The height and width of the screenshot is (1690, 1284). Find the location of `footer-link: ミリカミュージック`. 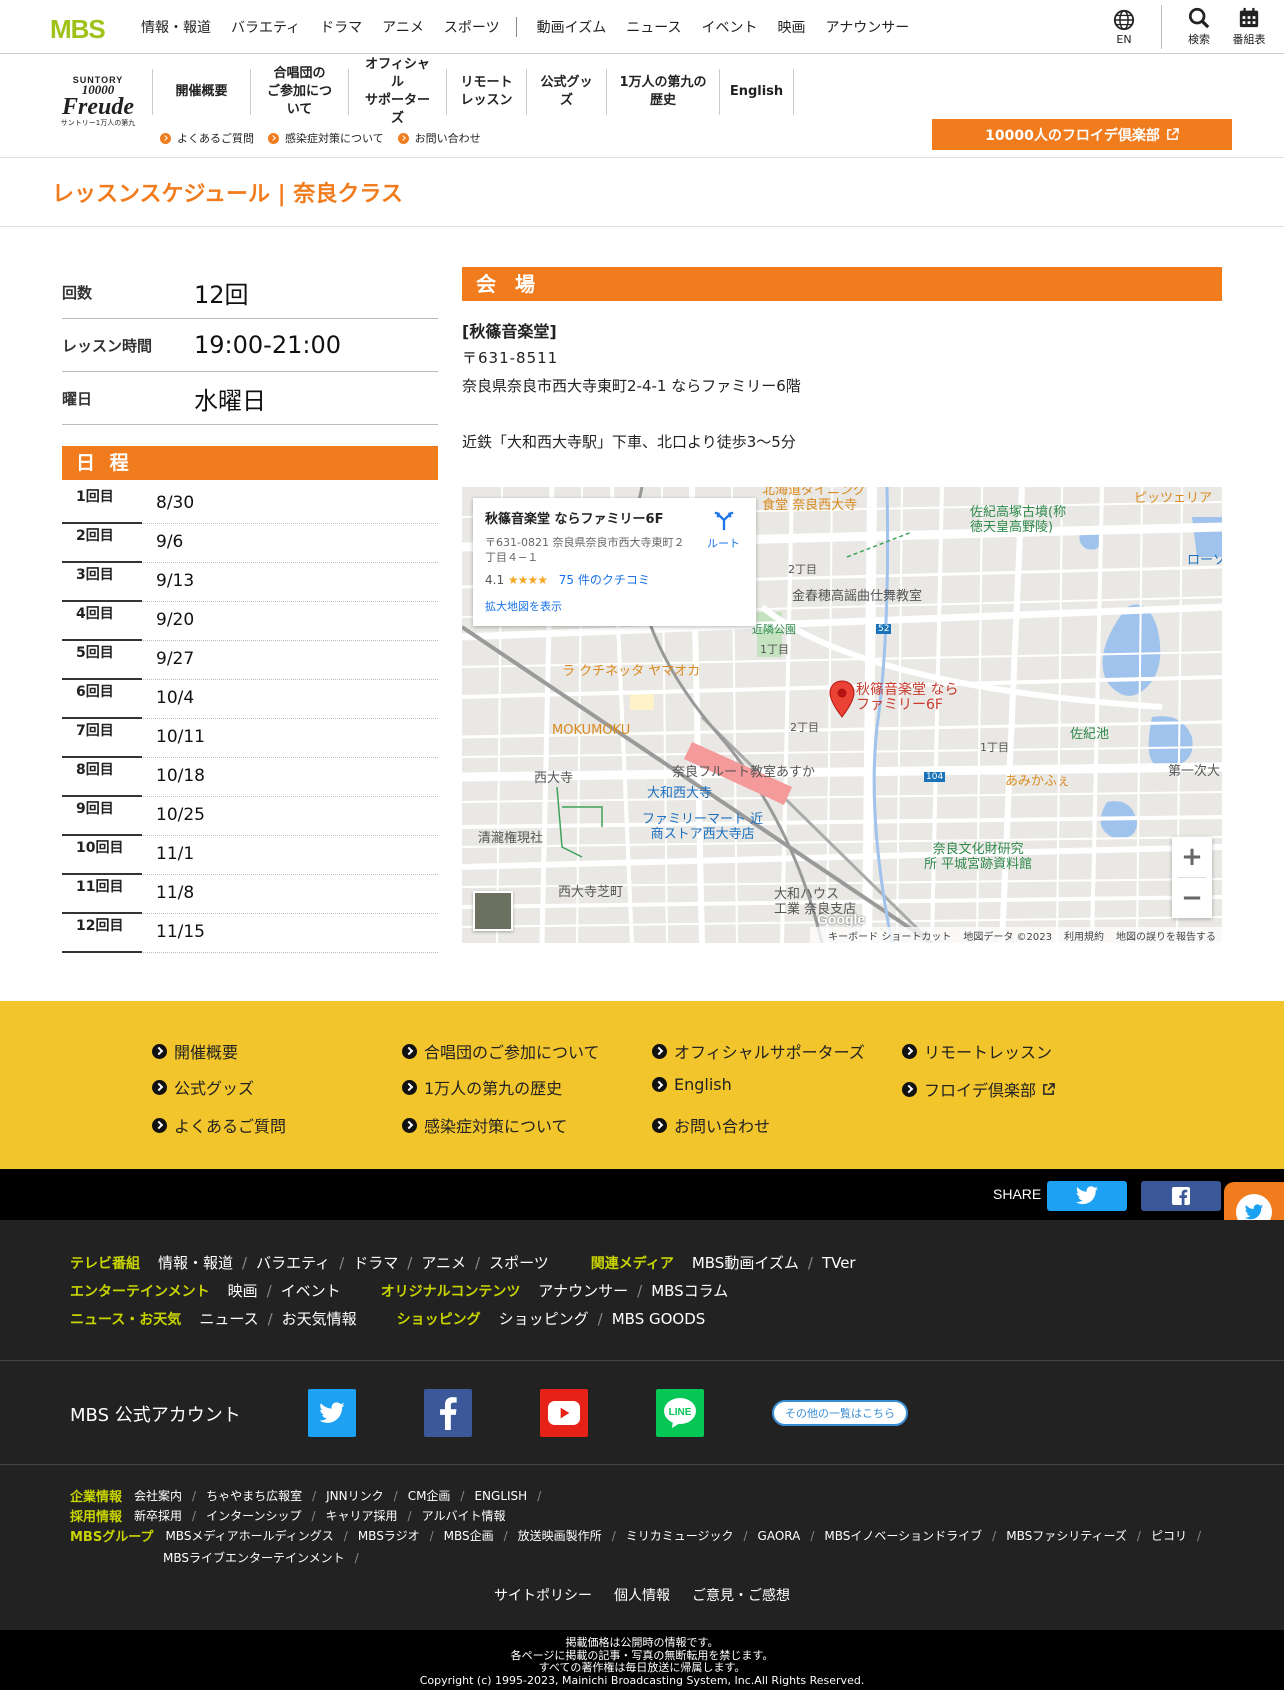

footer-link: ミリカミュージック is located at coordinates (680, 1535).